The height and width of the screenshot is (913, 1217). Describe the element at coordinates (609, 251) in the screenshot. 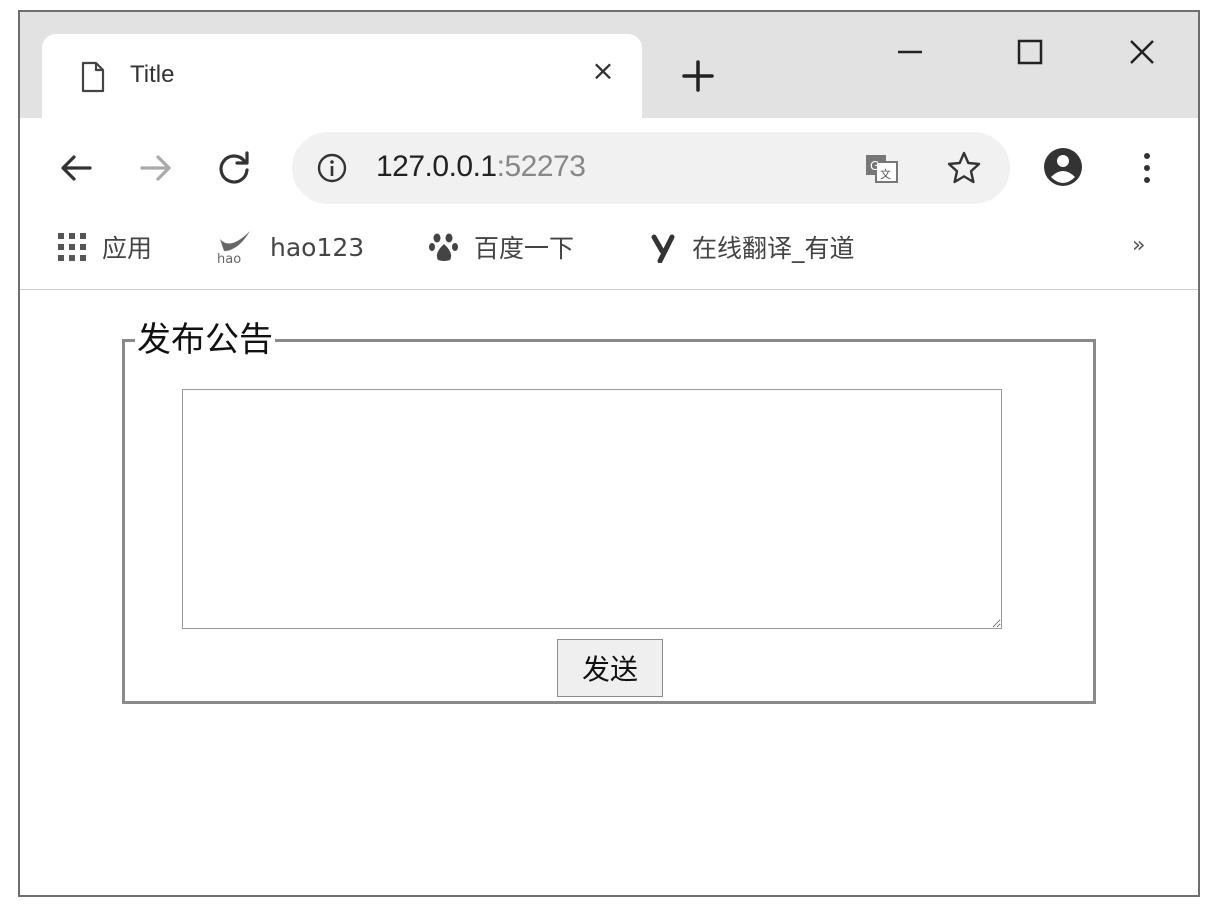

I see `bookmarks-bar: 应用 hao hao123 百度一下 在线翻译_有道 »` at that location.